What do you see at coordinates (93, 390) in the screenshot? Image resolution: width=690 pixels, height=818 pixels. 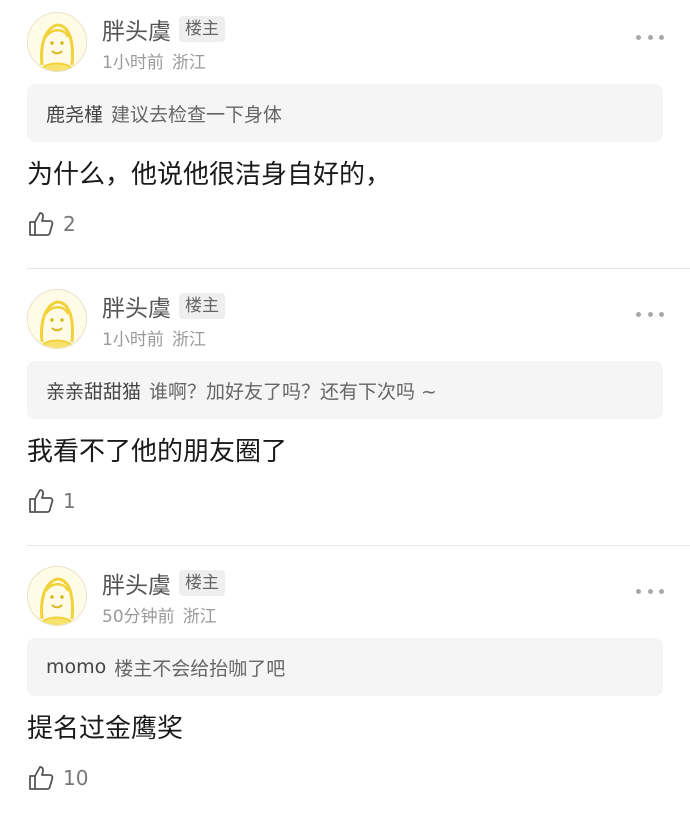 I see `quoted-author: 亲亲甜甜猫` at bounding box center [93, 390].